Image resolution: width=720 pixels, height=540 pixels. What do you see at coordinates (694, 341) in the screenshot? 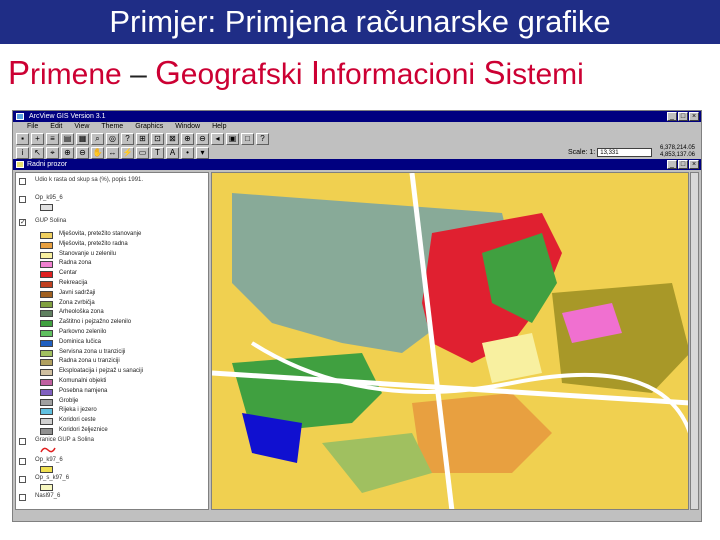
I see `vertical-scrollbar` at bounding box center [694, 341].